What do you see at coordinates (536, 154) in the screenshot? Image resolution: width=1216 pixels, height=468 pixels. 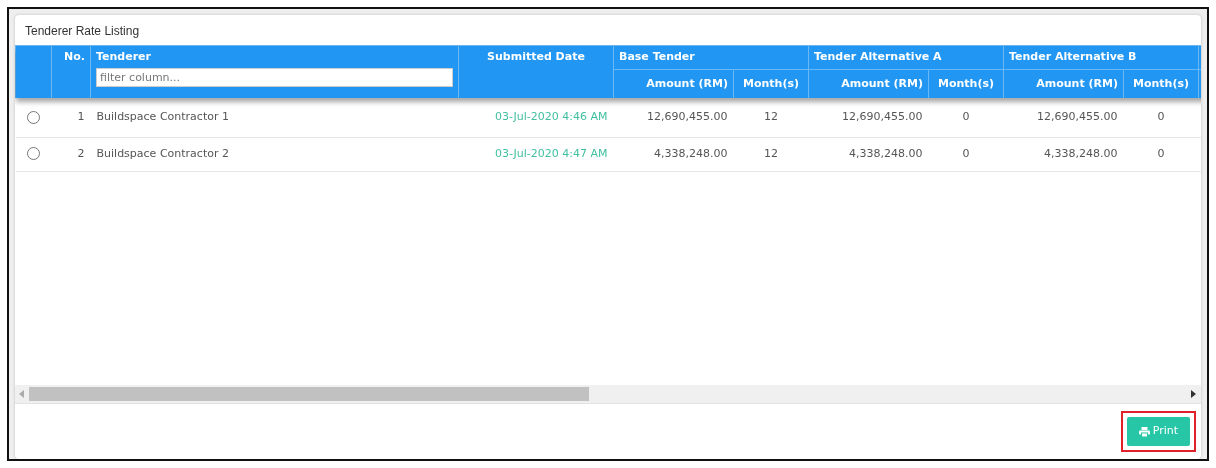 I see `table-cell: 03-Jul-2020 4:47 AM` at bounding box center [536, 154].